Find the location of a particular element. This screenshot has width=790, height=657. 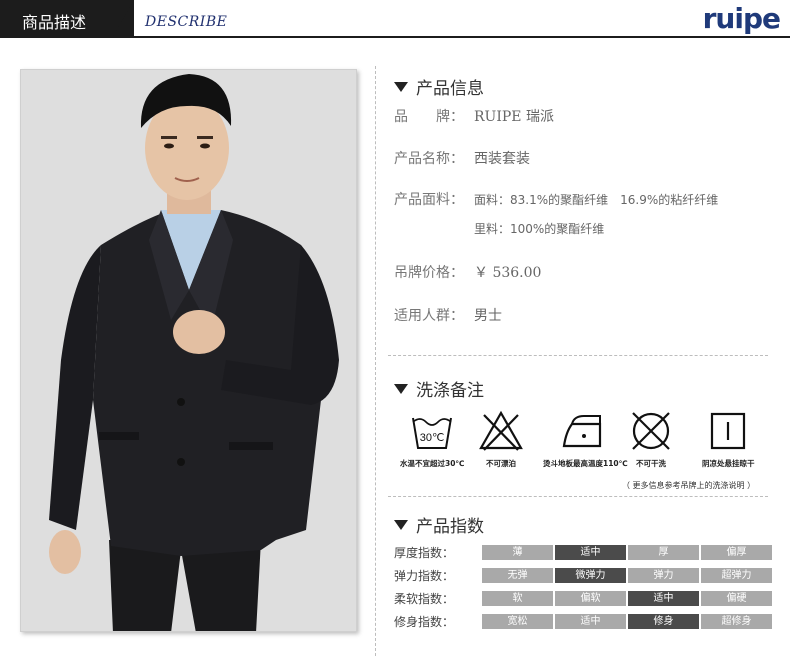

wash-temp-label: 30℃ is located at coordinates (432, 438).